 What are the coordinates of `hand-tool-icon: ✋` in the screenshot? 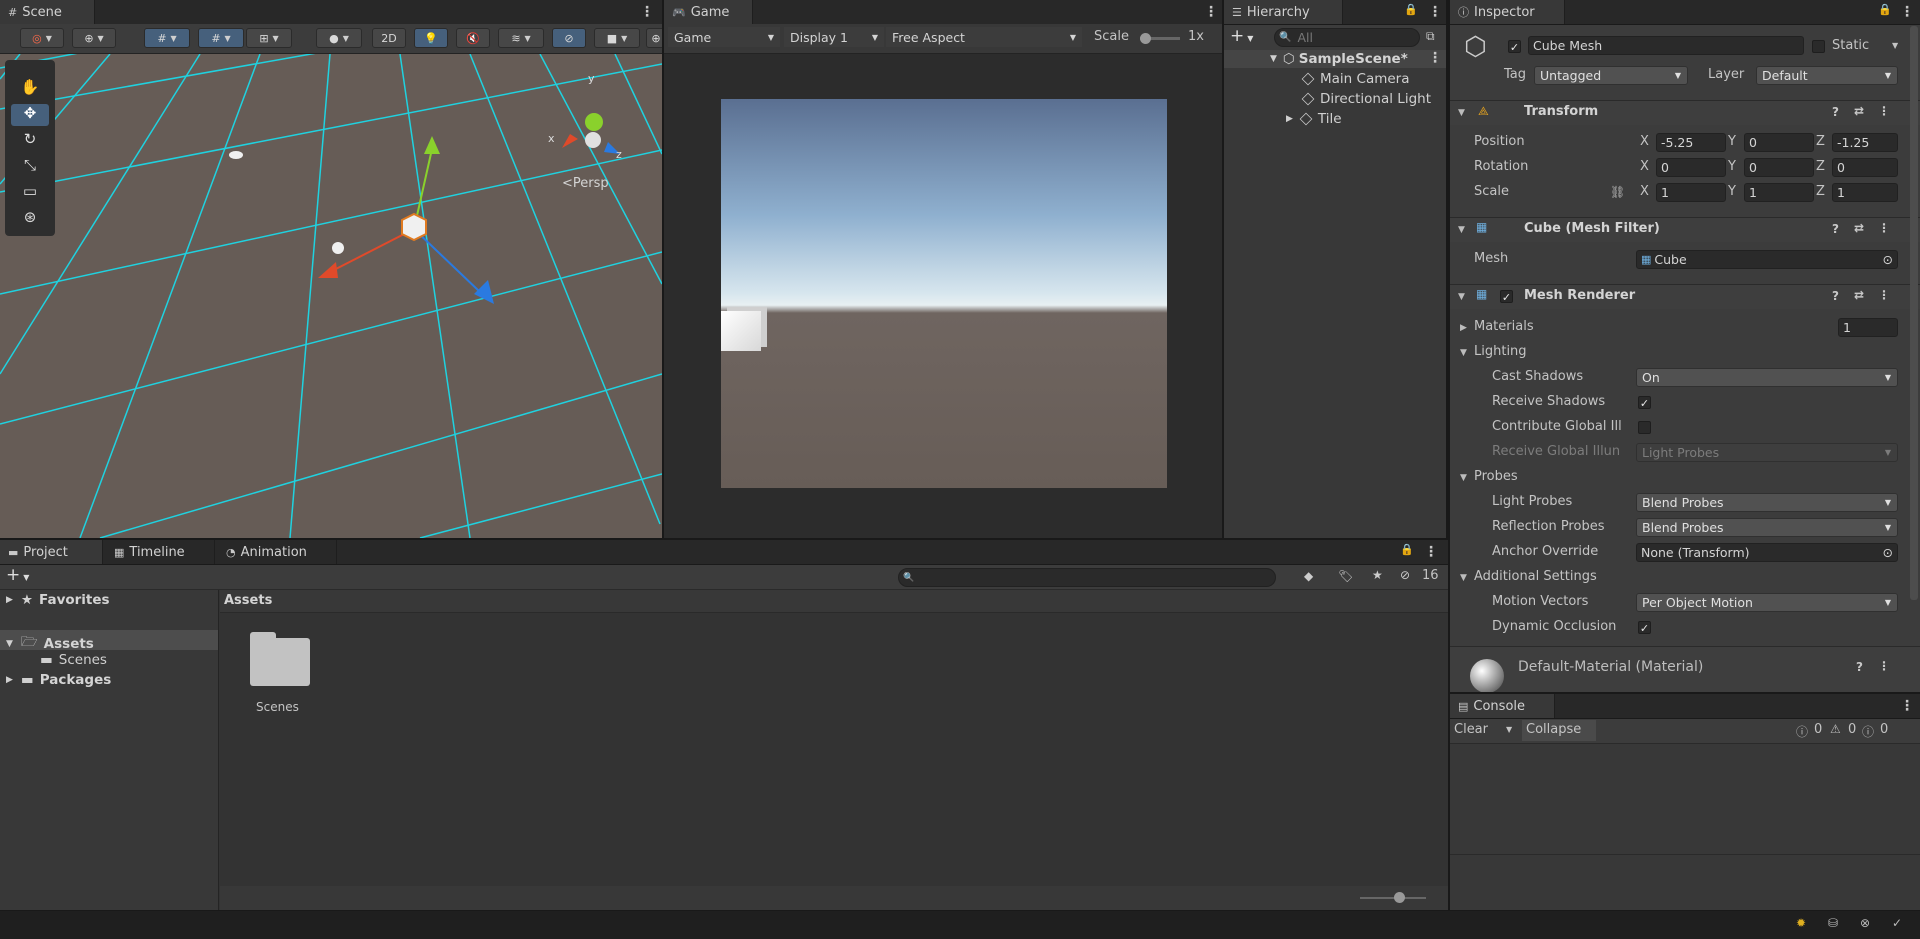 It's located at (30, 89).